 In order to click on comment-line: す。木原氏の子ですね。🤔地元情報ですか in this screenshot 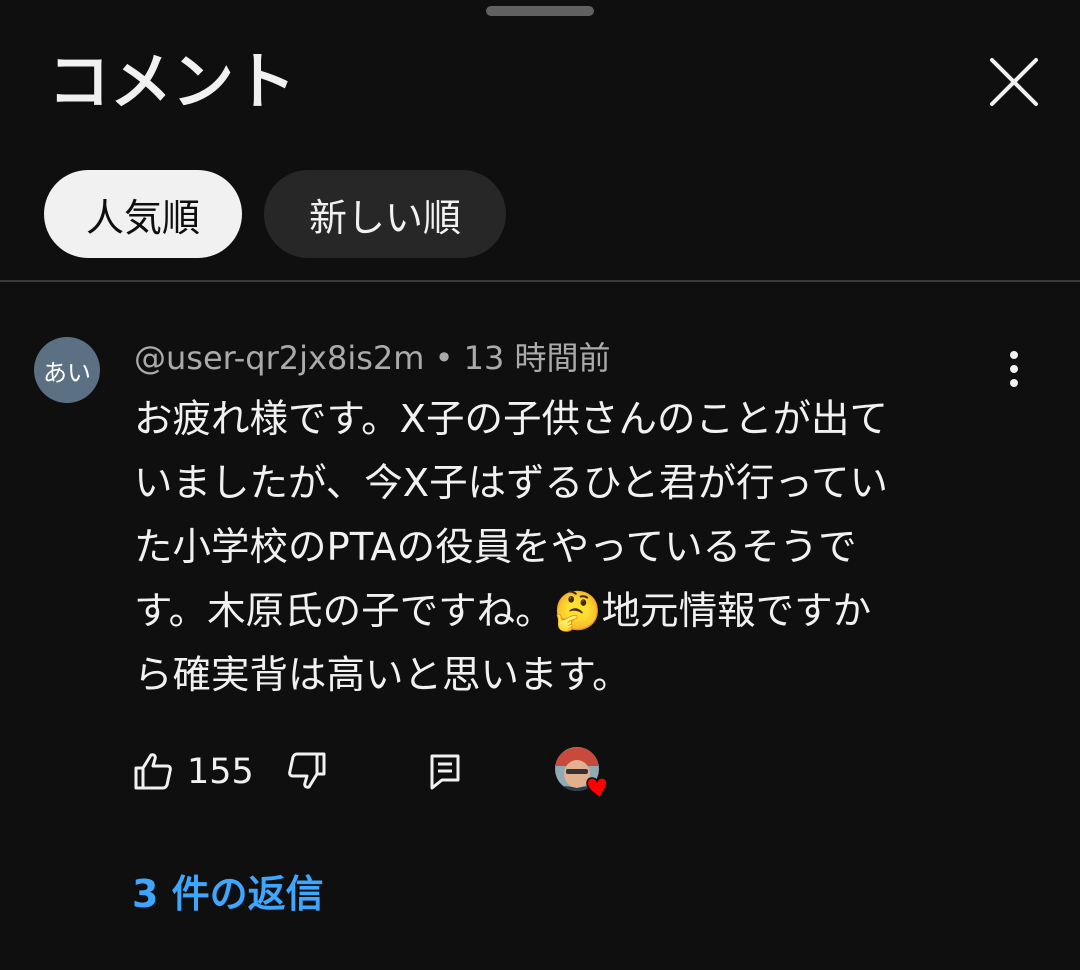, I will do `click(503, 611)`.